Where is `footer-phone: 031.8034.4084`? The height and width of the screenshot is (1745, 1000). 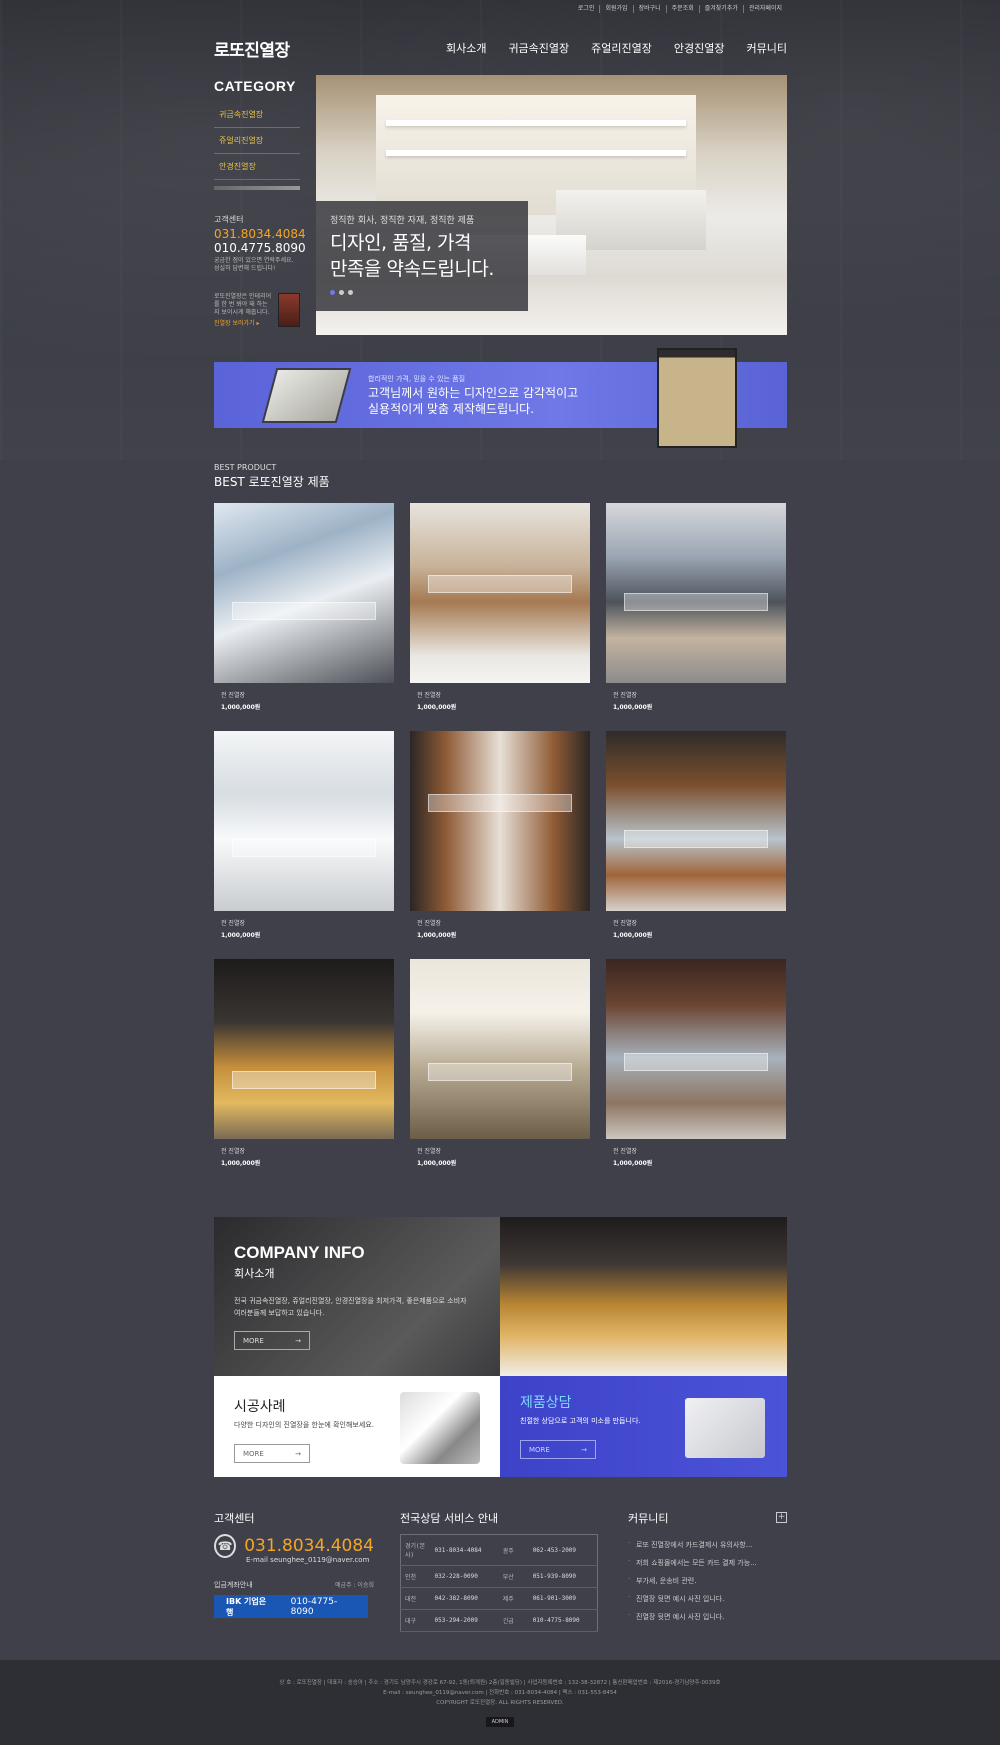 footer-phone: 031.8034.4084 is located at coordinates (309, 1546).